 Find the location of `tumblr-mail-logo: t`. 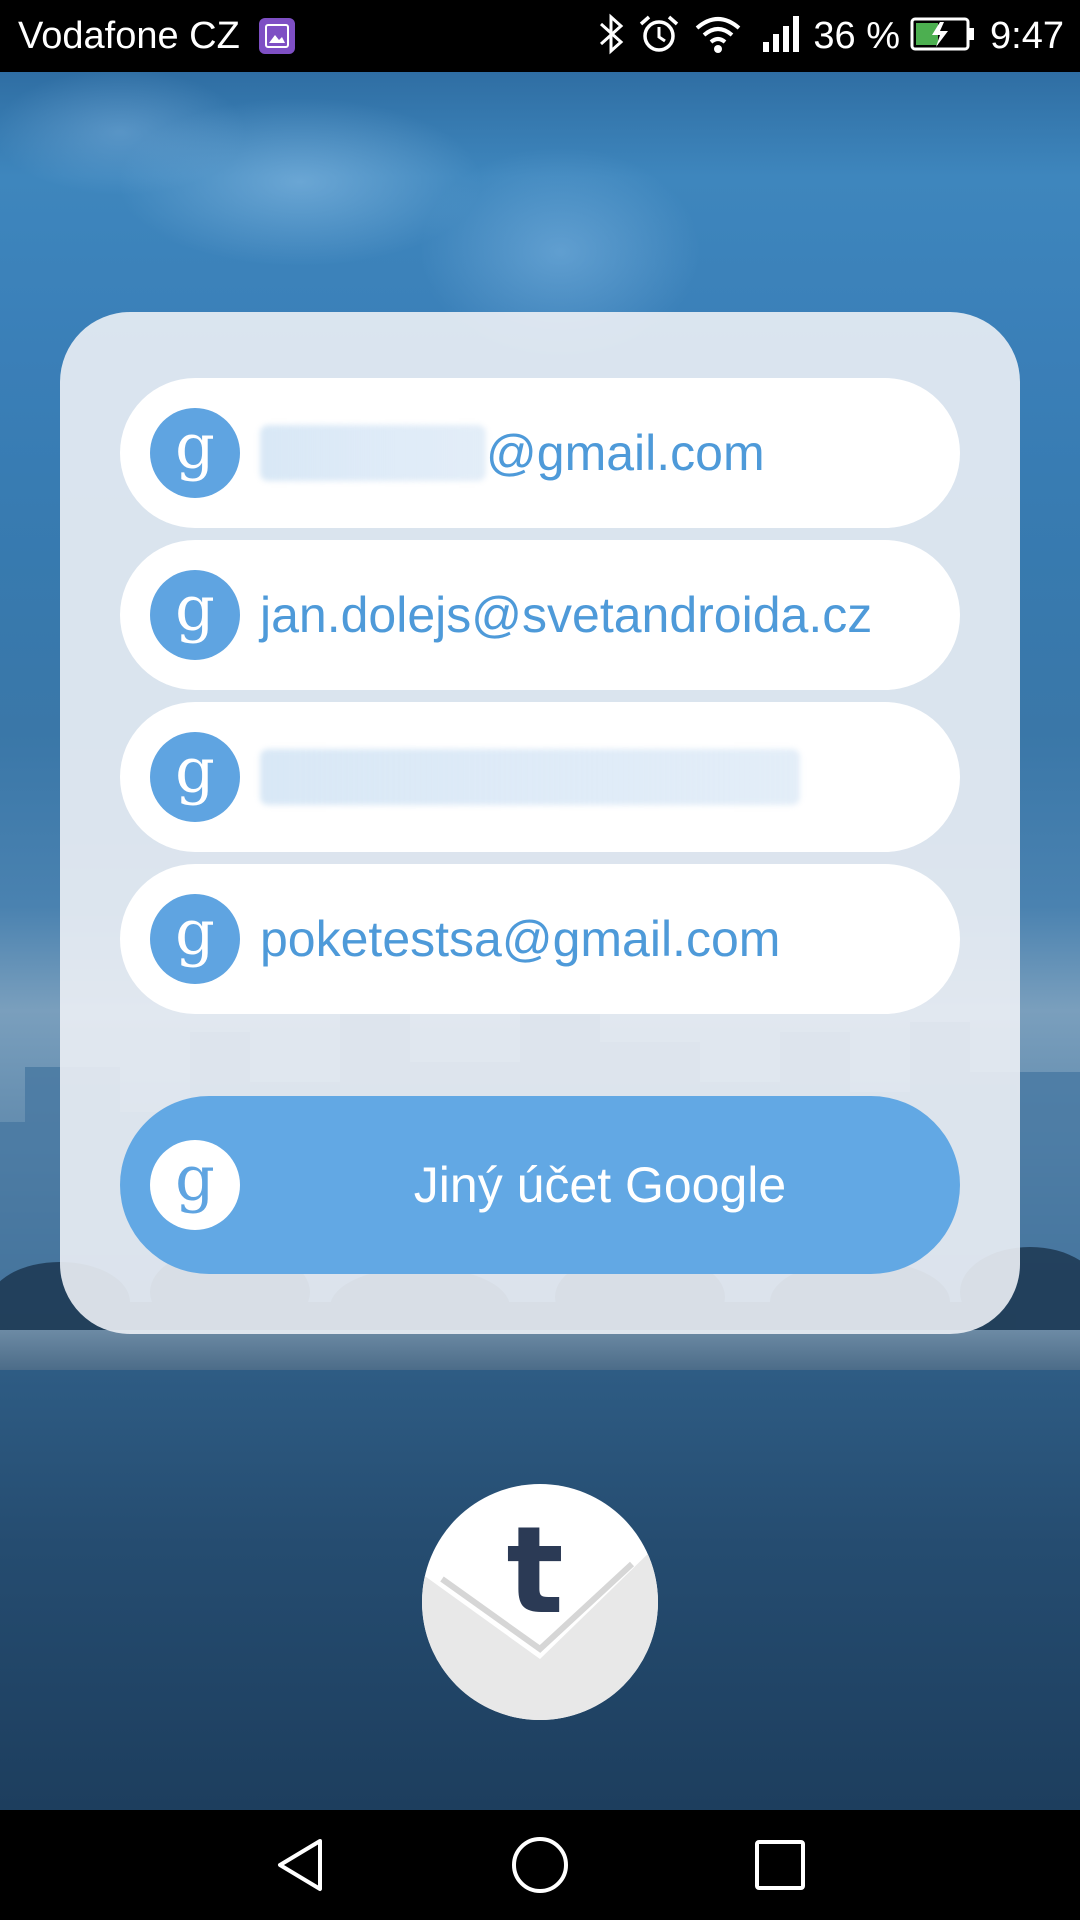

tumblr-mail-logo: t is located at coordinates (540, 1611).